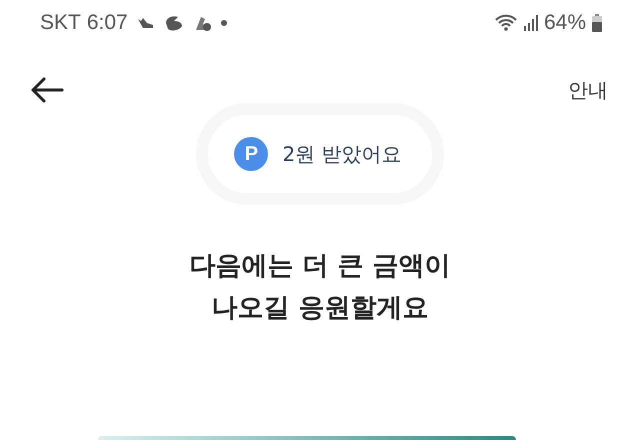  What do you see at coordinates (224, 23) in the screenshot?
I see `dot-icon` at bounding box center [224, 23].